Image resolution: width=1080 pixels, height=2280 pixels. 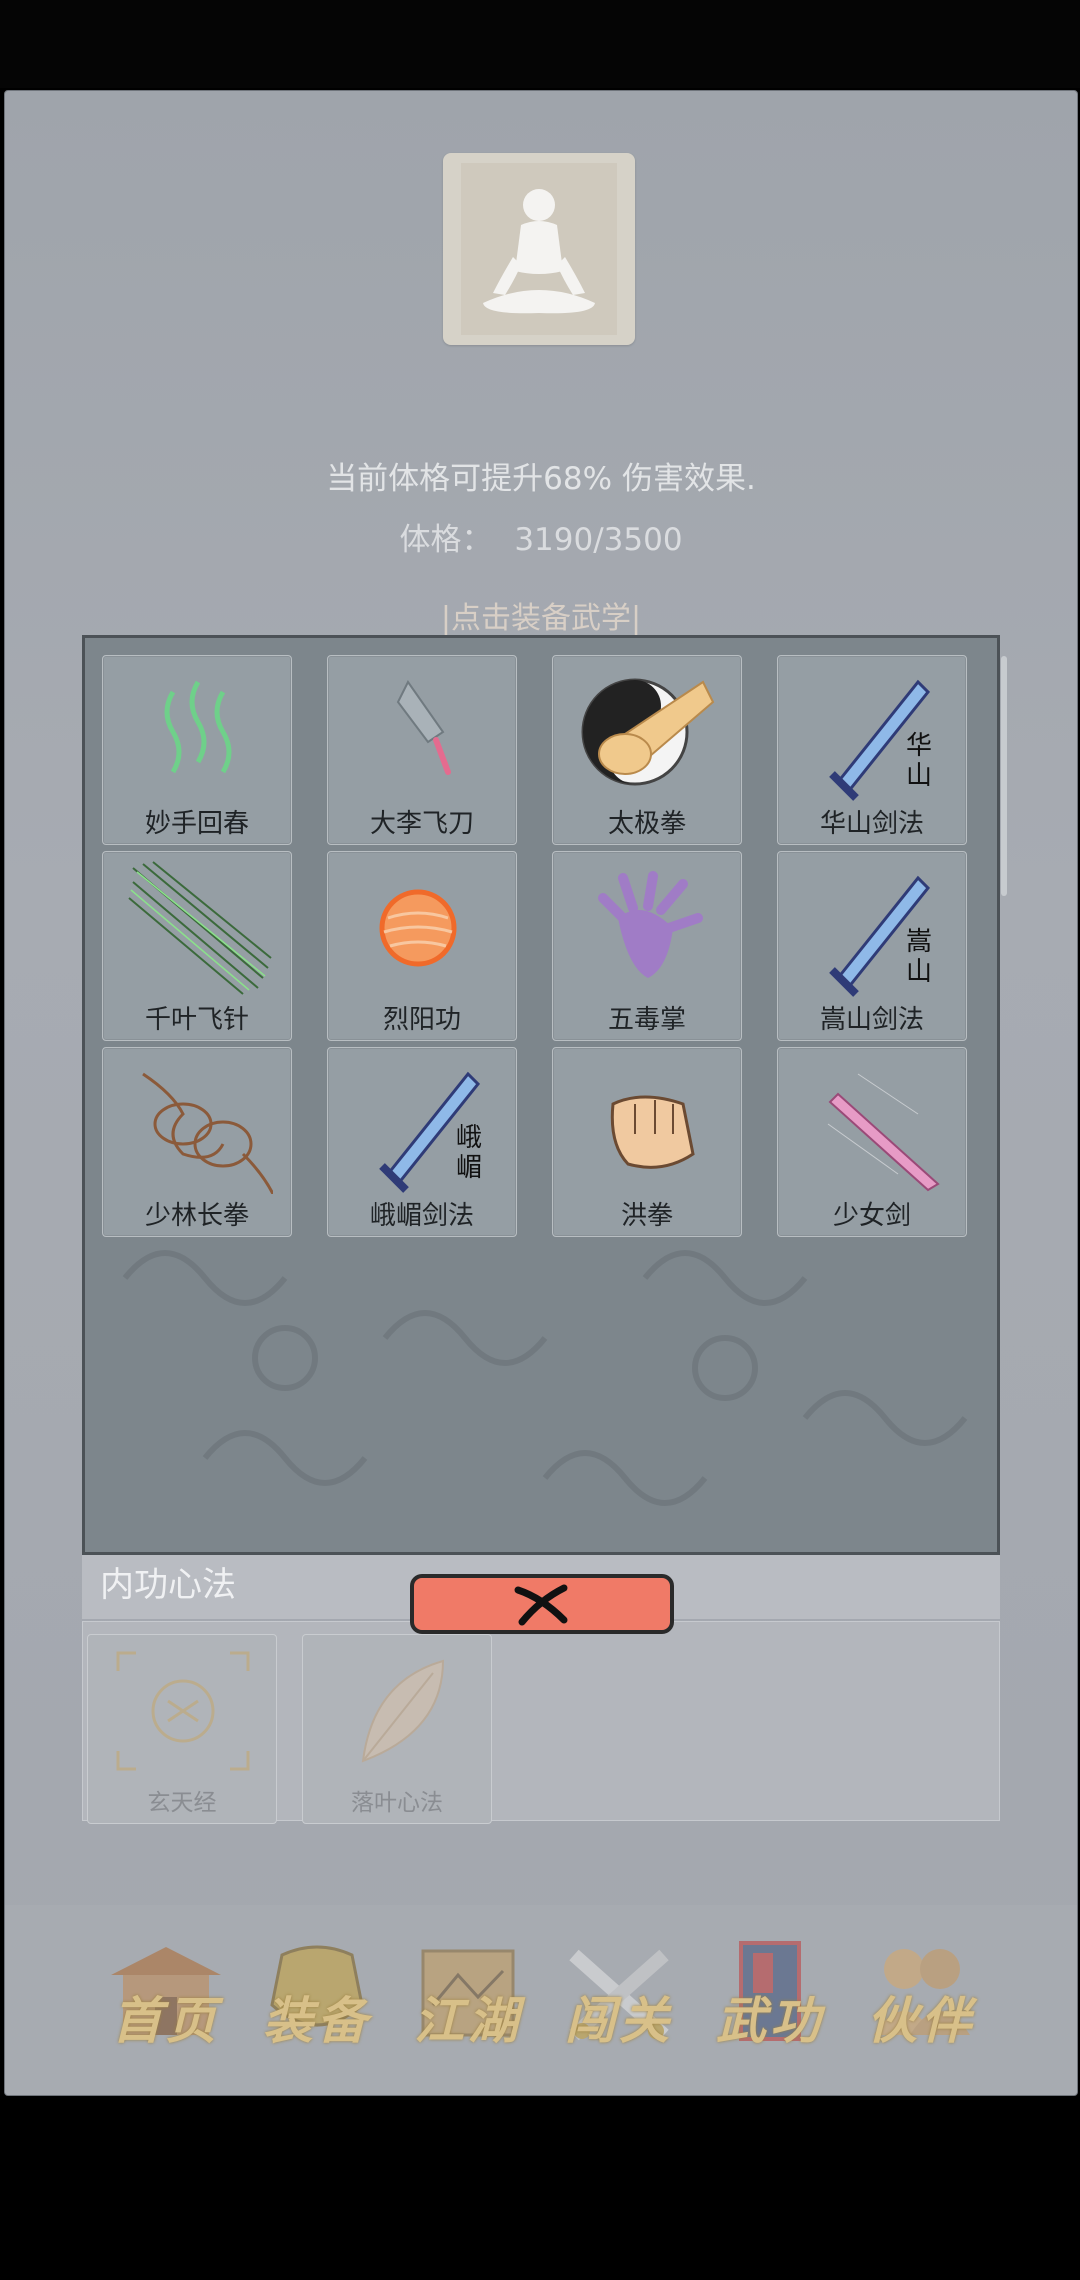 I want to click on skills-scrollbar, so click(x=1004, y=776).